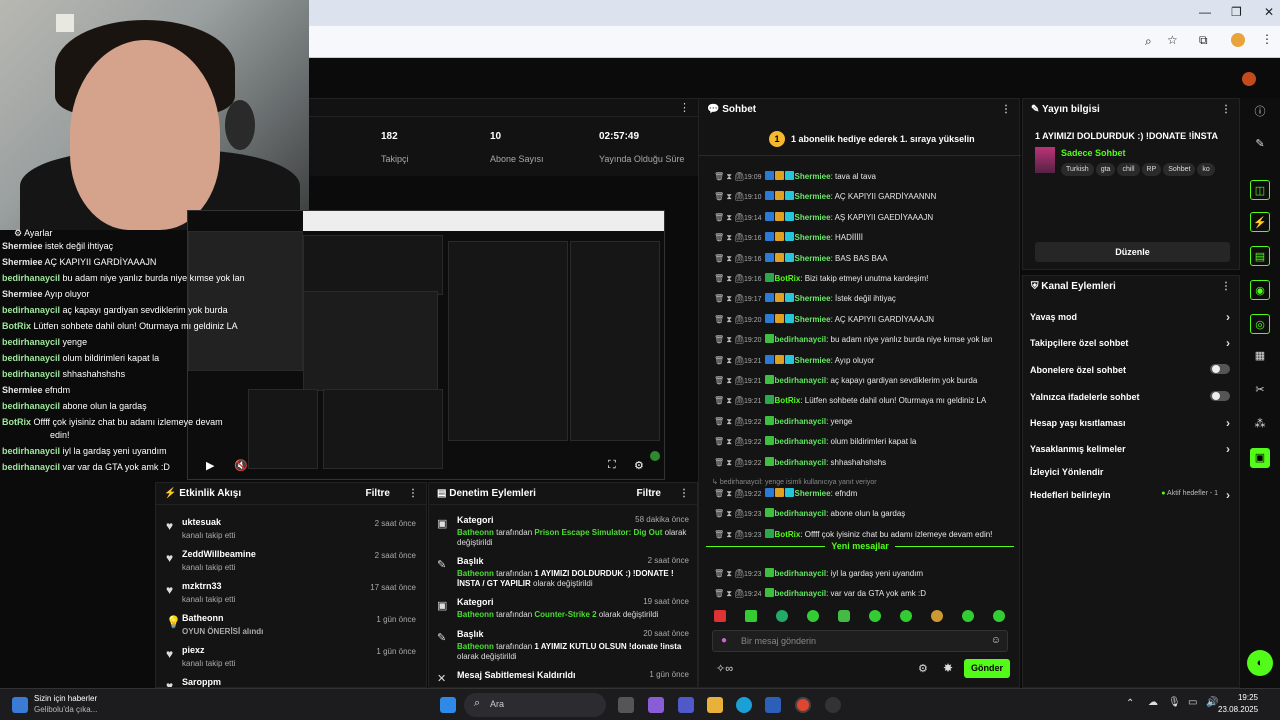 This screenshot has height=720, width=1280. Describe the element at coordinates (535, 705) in the screenshot. I see `search-box: ⌕ Ara` at that location.